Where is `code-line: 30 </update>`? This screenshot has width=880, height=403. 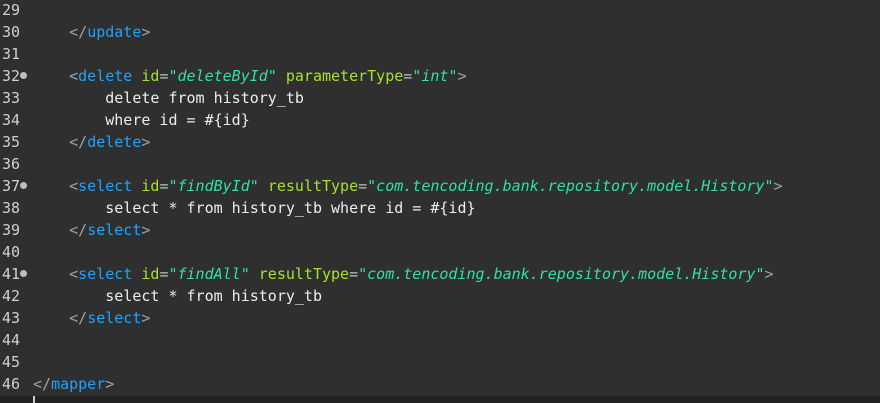 code-line: 30 </update> is located at coordinates (440, 32).